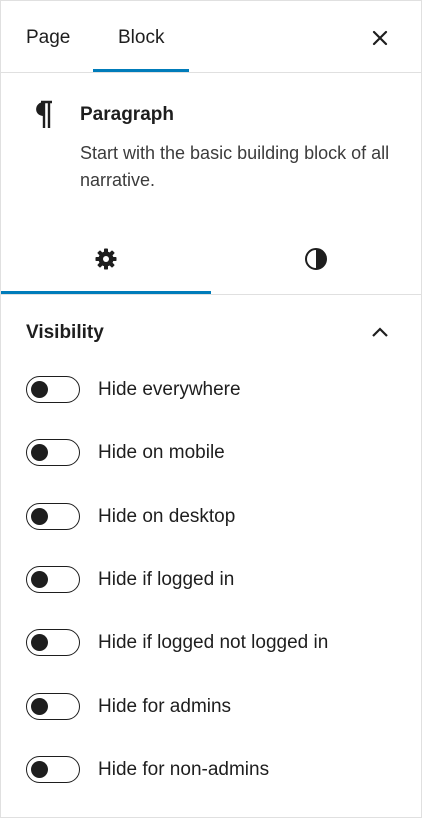 Image resolution: width=422 pixels, height=818 pixels. I want to click on close-icon, so click(380, 38).